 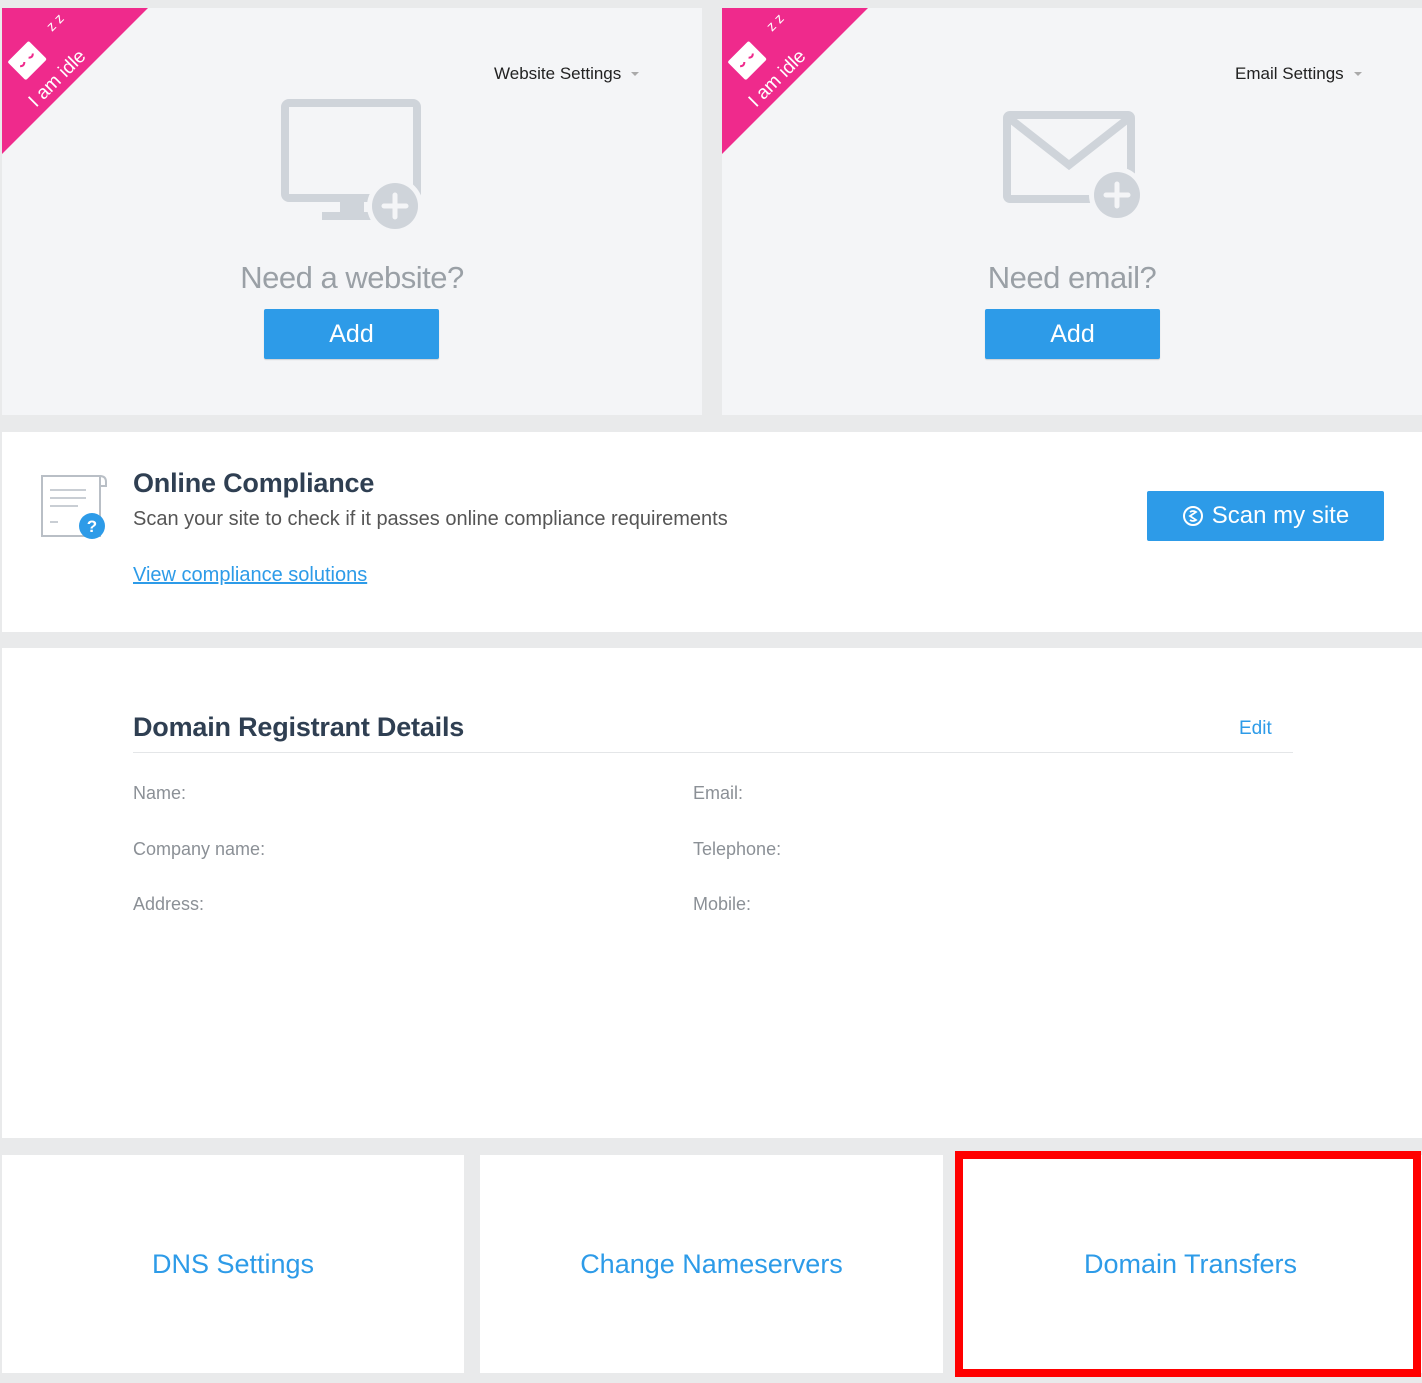 What do you see at coordinates (718, 793) in the screenshot?
I see `email-label: Email:` at bounding box center [718, 793].